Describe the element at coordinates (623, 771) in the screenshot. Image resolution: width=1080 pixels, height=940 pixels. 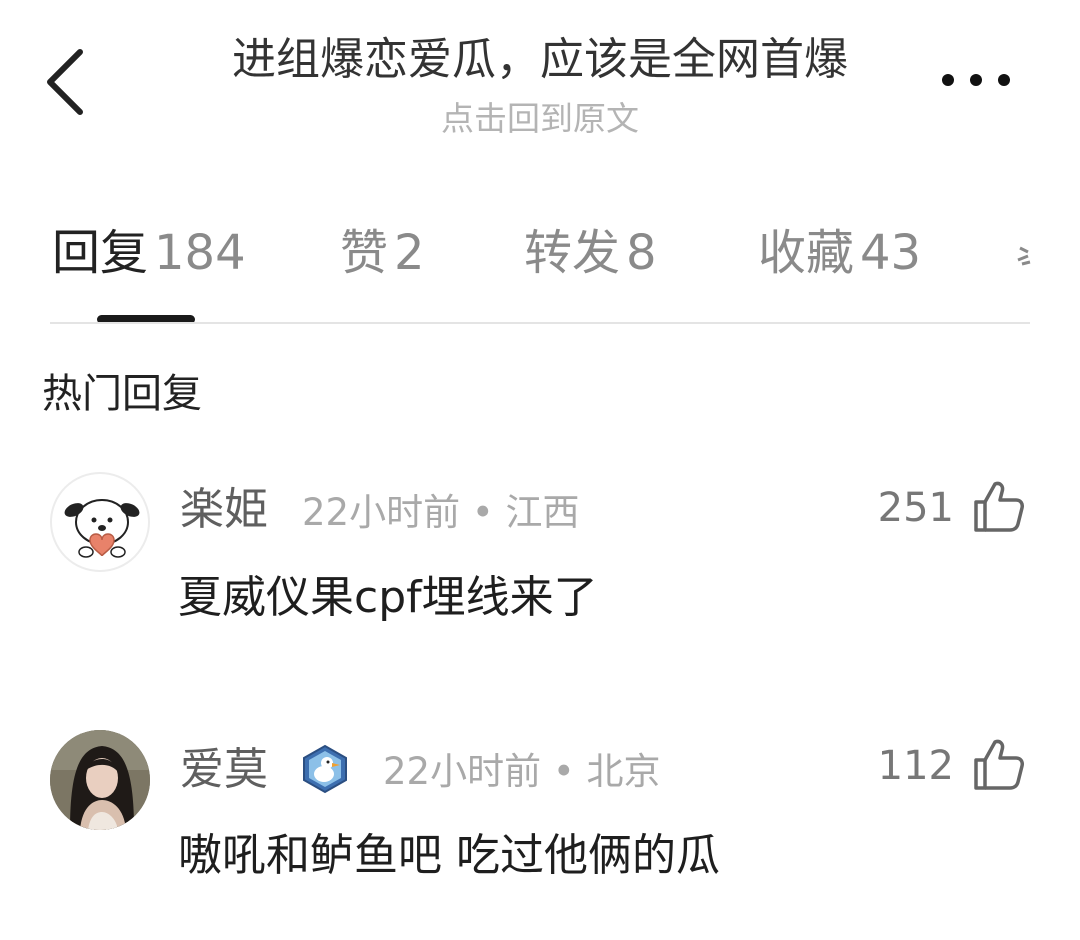
I see `comment-location: 北京` at that location.